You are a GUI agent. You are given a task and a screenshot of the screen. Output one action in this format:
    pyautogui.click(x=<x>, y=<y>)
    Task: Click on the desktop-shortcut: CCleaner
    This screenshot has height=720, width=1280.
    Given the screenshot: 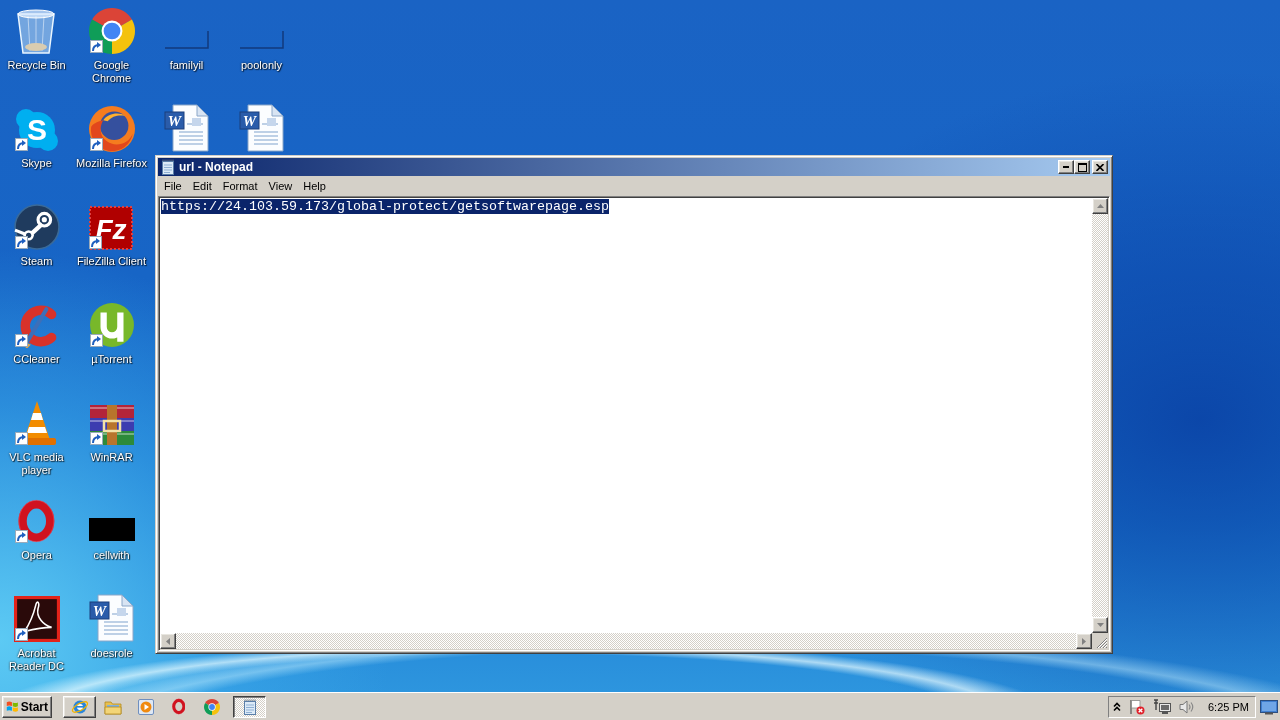 What is the action you would take?
    pyautogui.click(x=36, y=333)
    